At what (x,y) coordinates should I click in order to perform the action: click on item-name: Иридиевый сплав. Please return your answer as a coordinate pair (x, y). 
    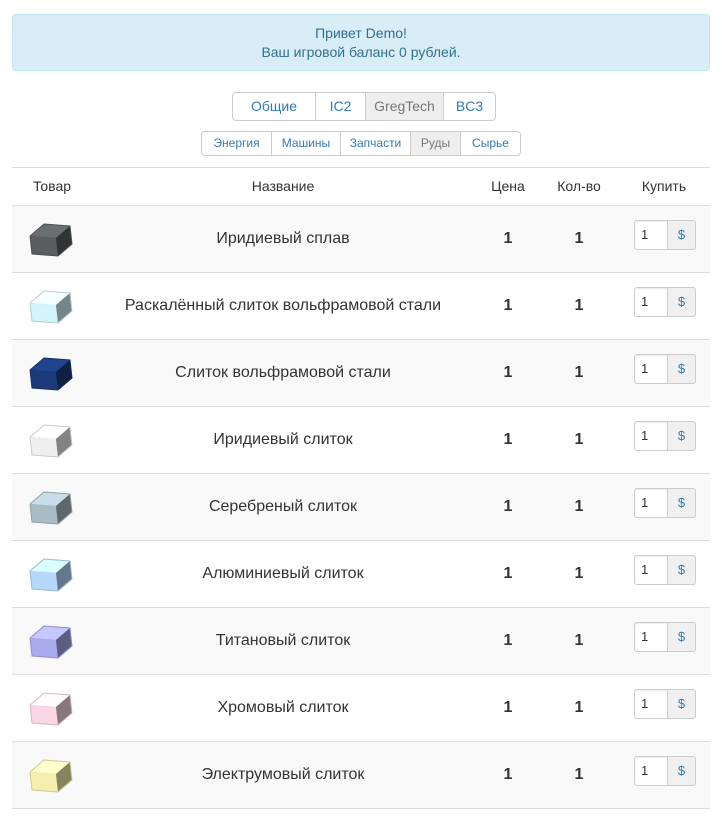
    Looking at the image, I should click on (283, 238).